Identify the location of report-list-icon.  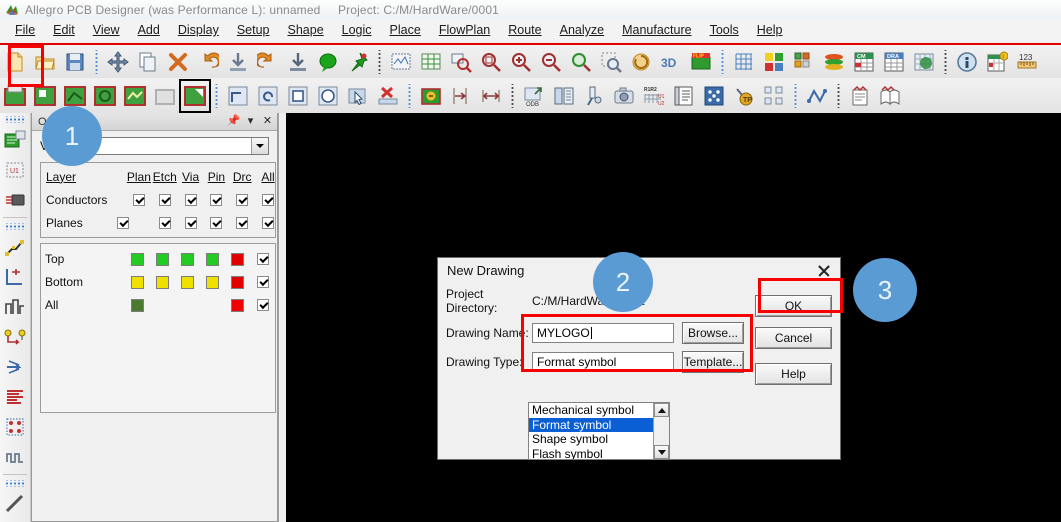
(684, 96).